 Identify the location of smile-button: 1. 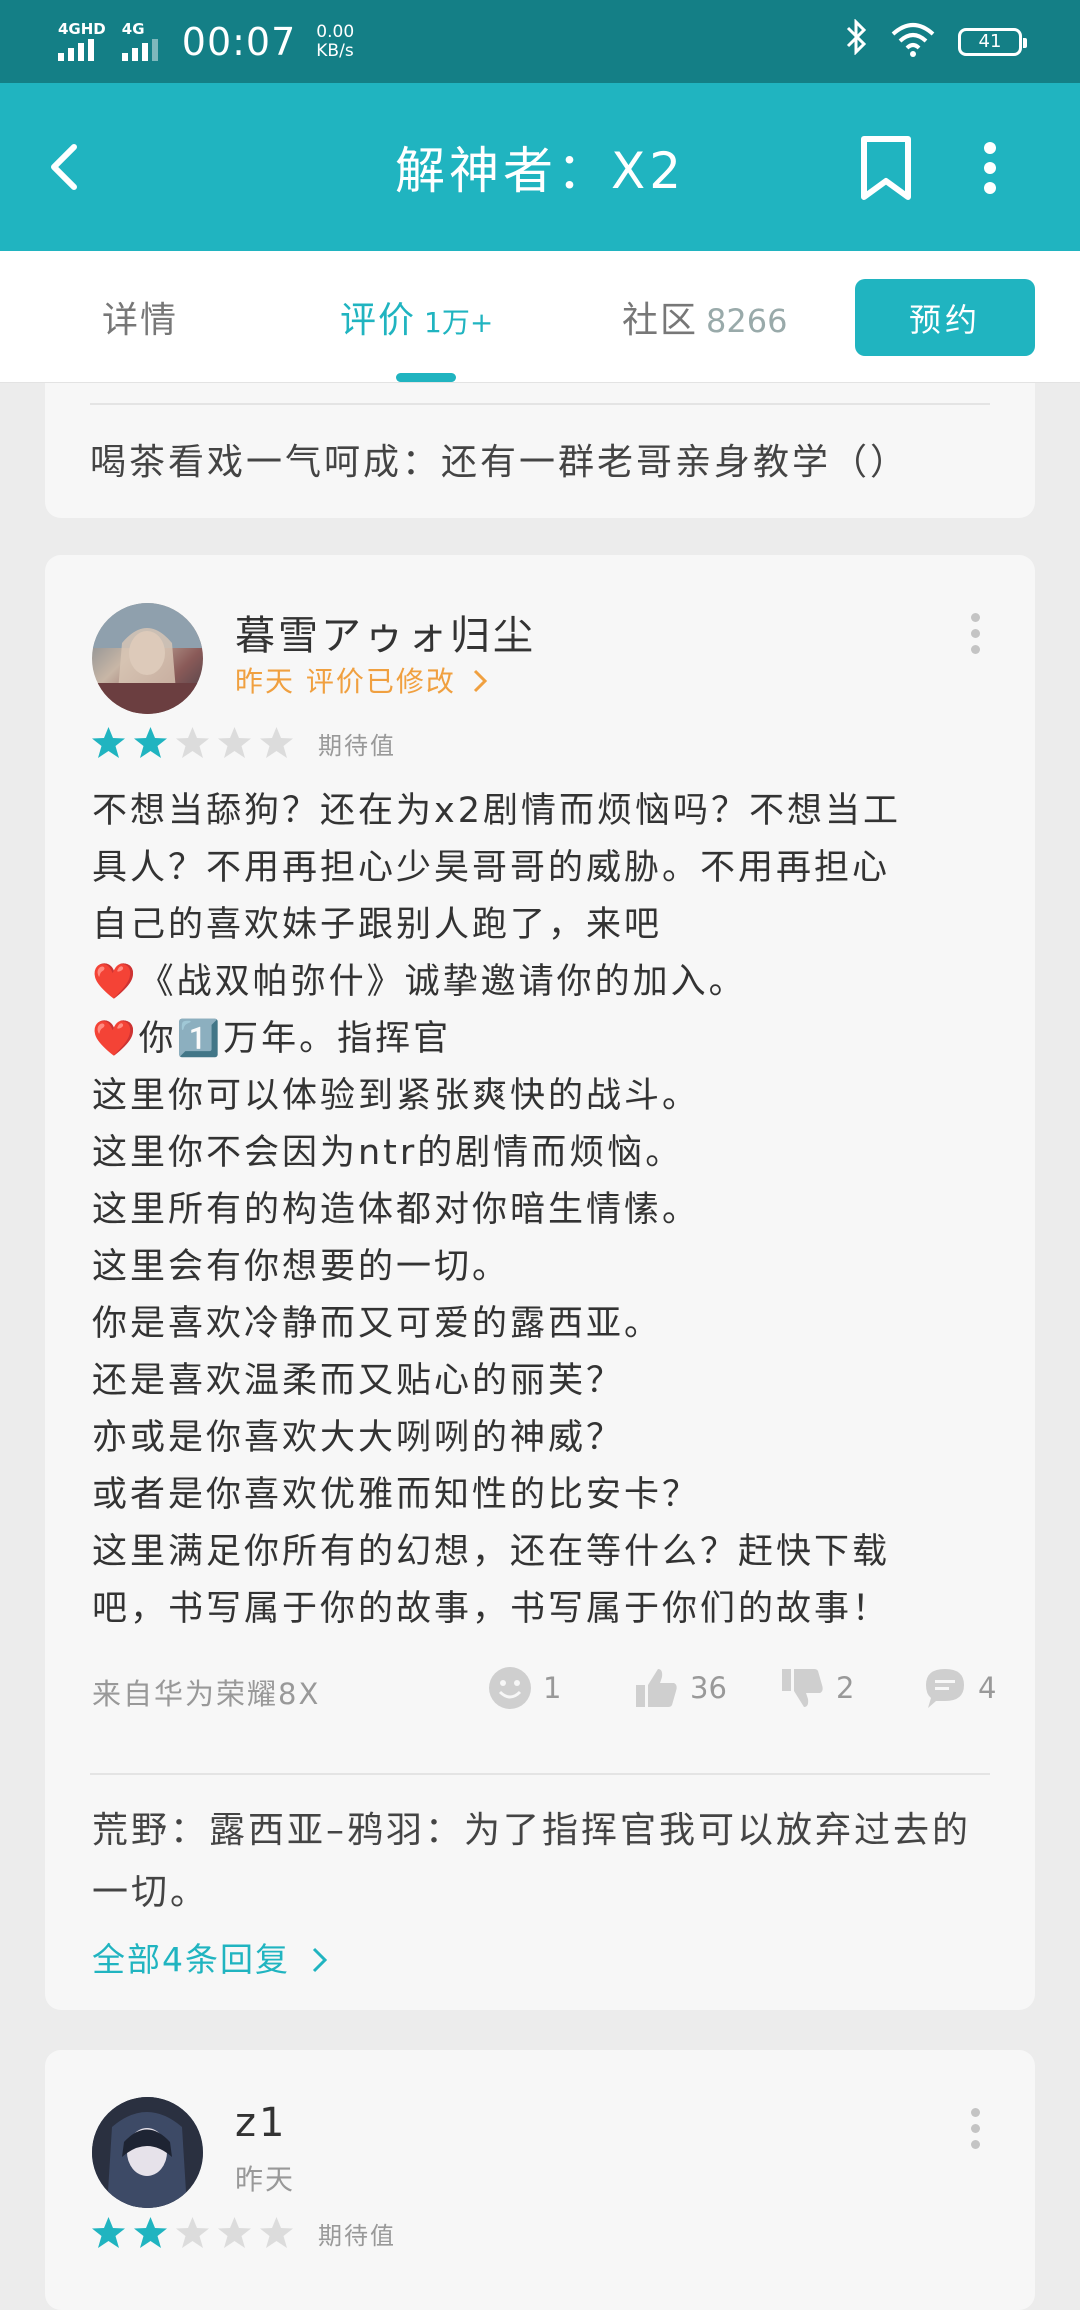
(524, 1688).